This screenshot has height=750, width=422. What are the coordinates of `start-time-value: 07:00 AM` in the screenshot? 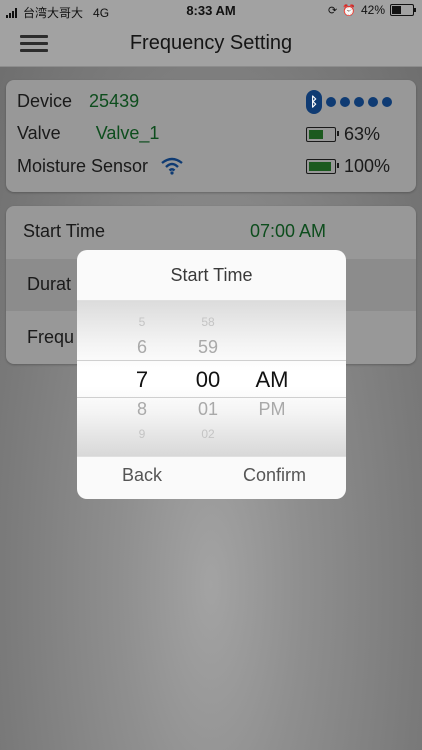 It's located at (287, 231).